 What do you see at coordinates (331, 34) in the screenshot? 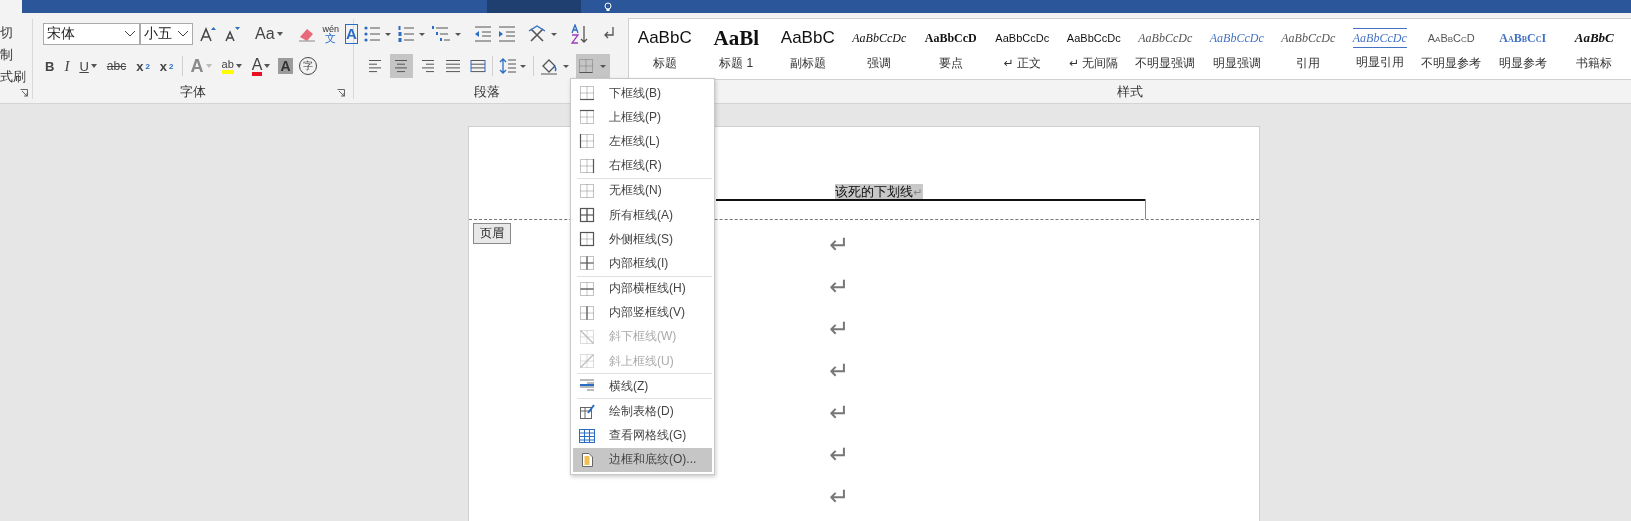
I see `phonetic-guide-button: wén 文` at bounding box center [331, 34].